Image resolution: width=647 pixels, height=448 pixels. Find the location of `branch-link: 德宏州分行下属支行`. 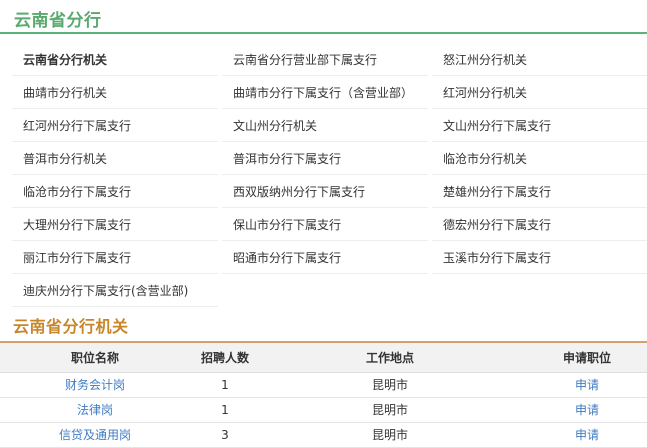

branch-link: 德宏州分行下属支行 is located at coordinates (539, 224).